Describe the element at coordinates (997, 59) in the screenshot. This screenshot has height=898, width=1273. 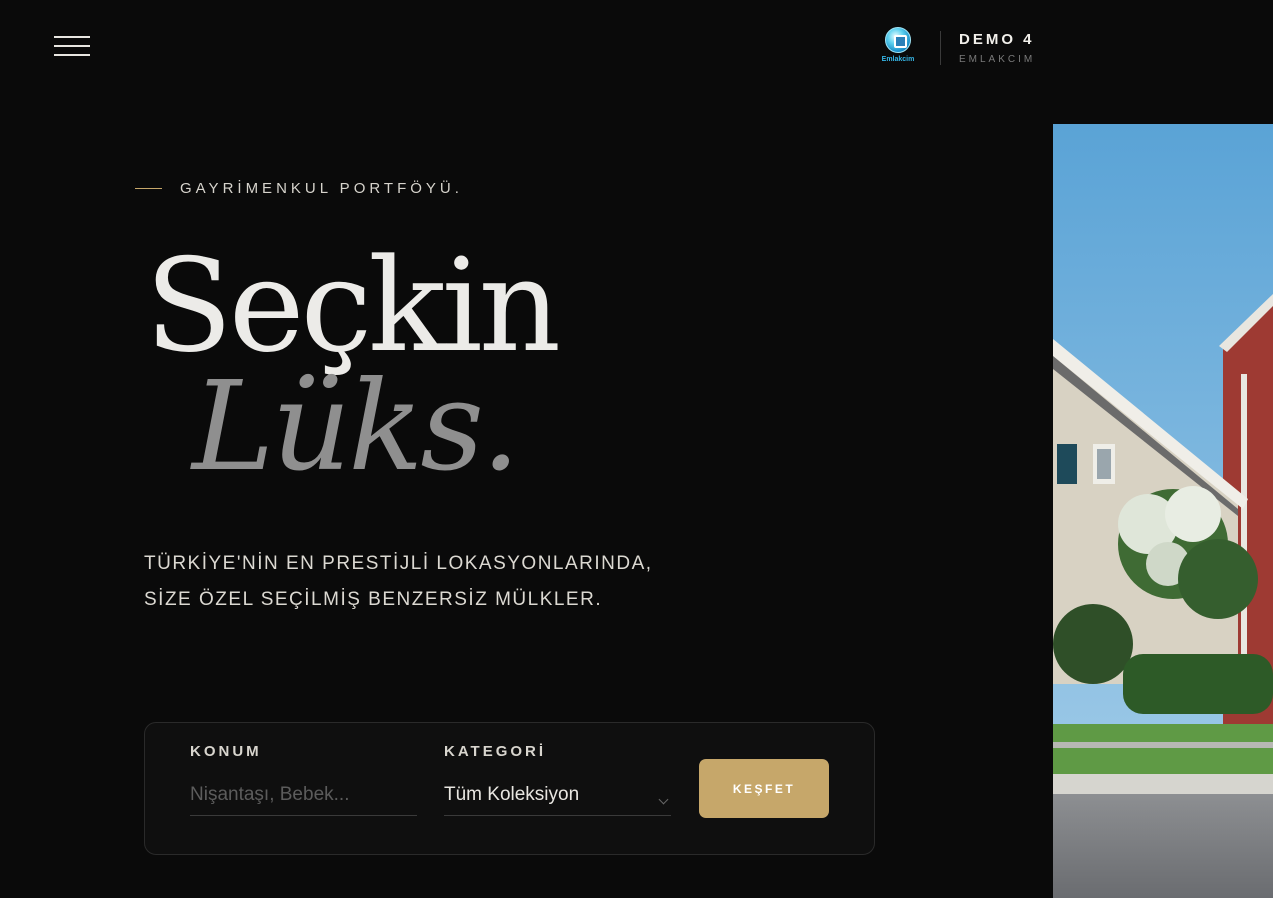
I see `brand-subtitle: EMLAKCIM` at that location.